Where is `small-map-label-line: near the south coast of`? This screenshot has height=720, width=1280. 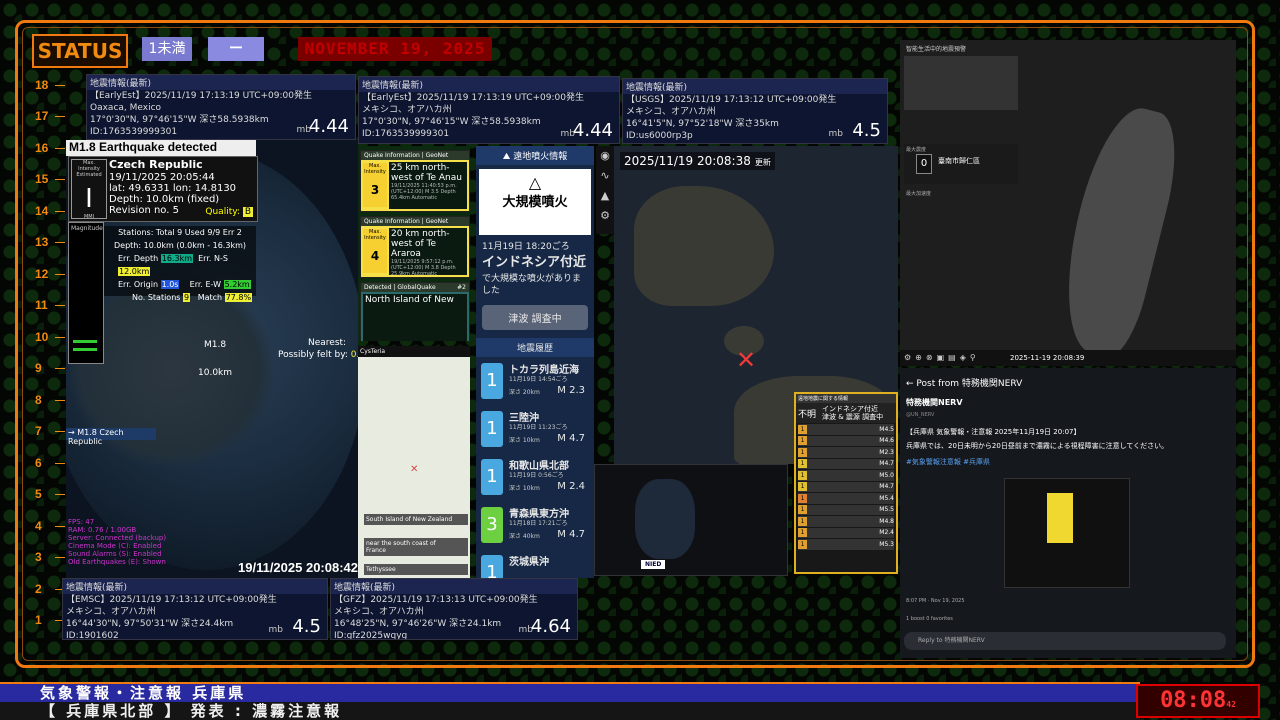 small-map-label-line: near the south coast of is located at coordinates (401, 543).